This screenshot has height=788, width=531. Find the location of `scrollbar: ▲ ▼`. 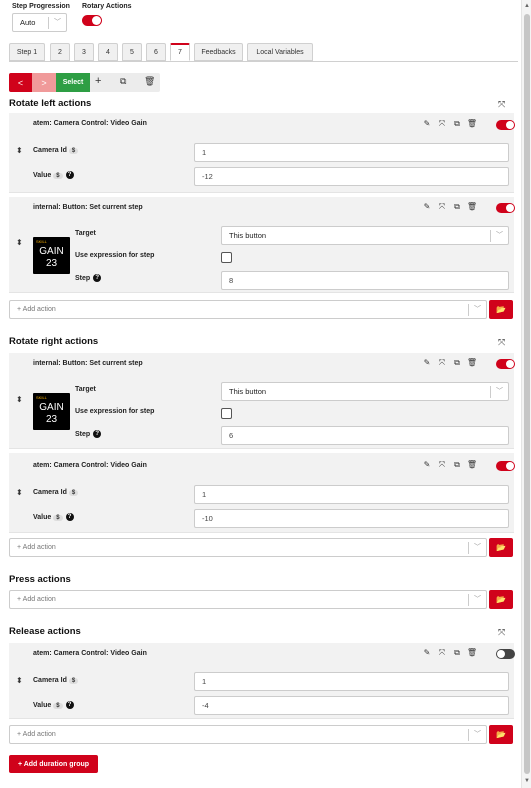

scrollbar: ▲ ▼ is located at coordinates (526, 394).